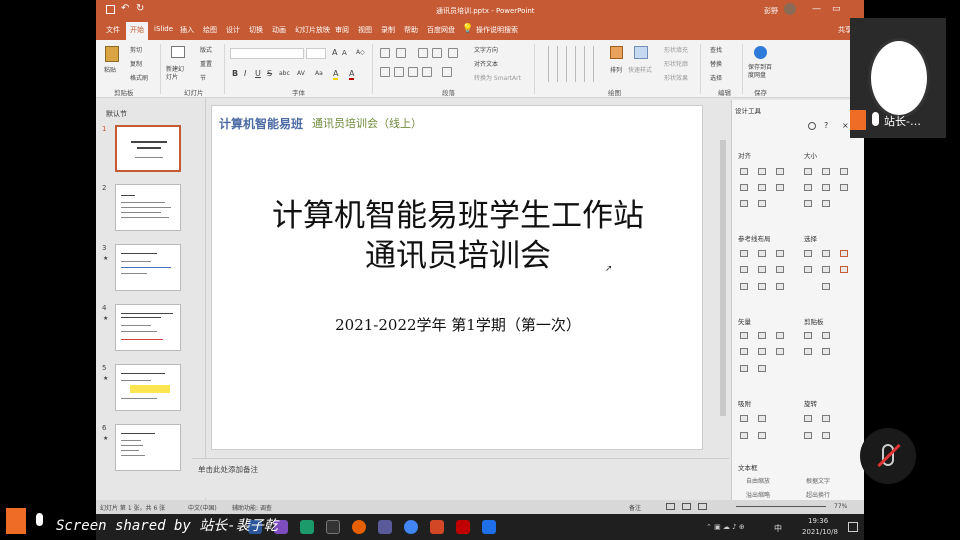 Image resolution: width=960 pixels, height=540 pixels. Describe the element at coordinates (269, 73) in the screenshot. I see `strike-button: S` at that location.